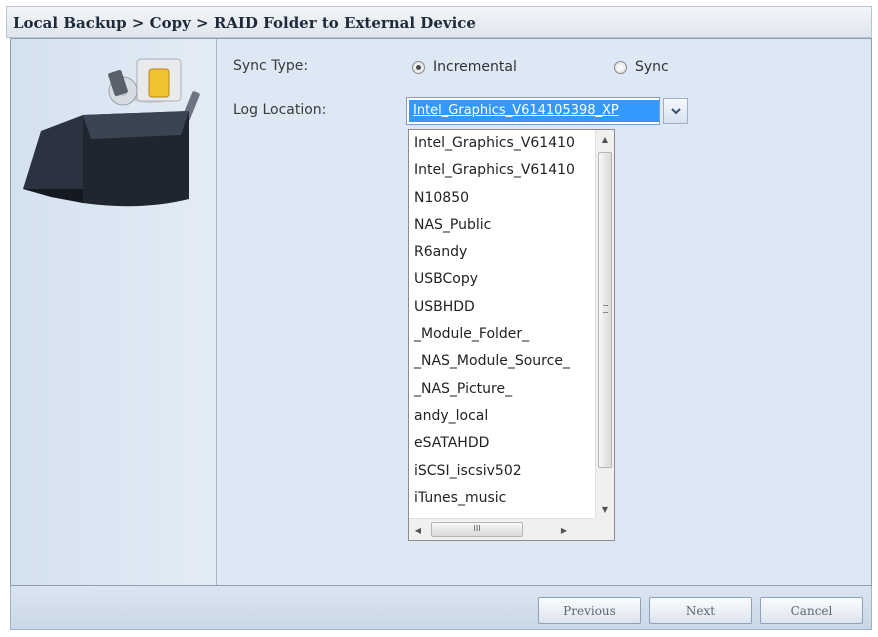  I want to click on scroll-right-icon: ▶, so click(564, 530).